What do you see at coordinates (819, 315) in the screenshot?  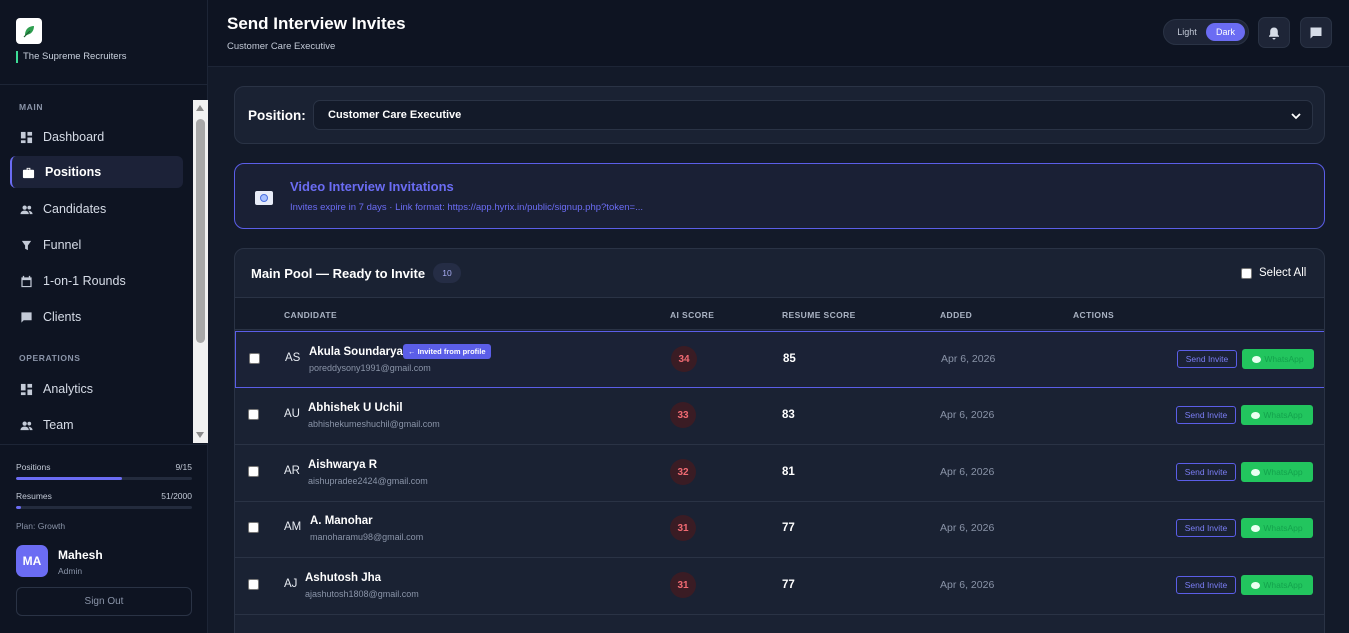 I see `col-resume-score: RESUME SCORE` at bounding box center [819, 315].